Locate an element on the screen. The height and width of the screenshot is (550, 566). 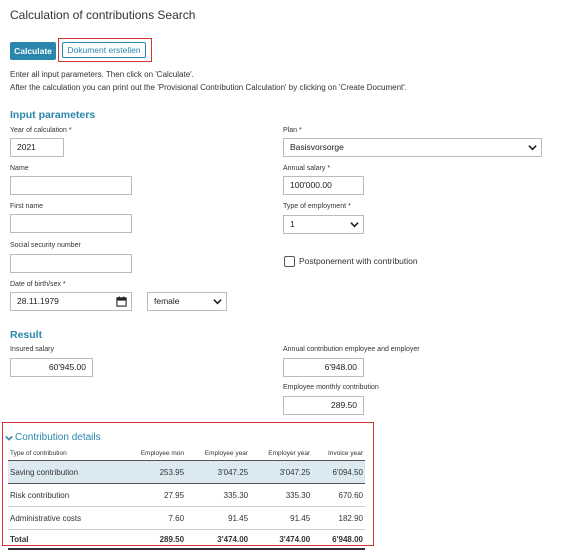
table-cell: 182.90 is located at coordinates (338, 518).